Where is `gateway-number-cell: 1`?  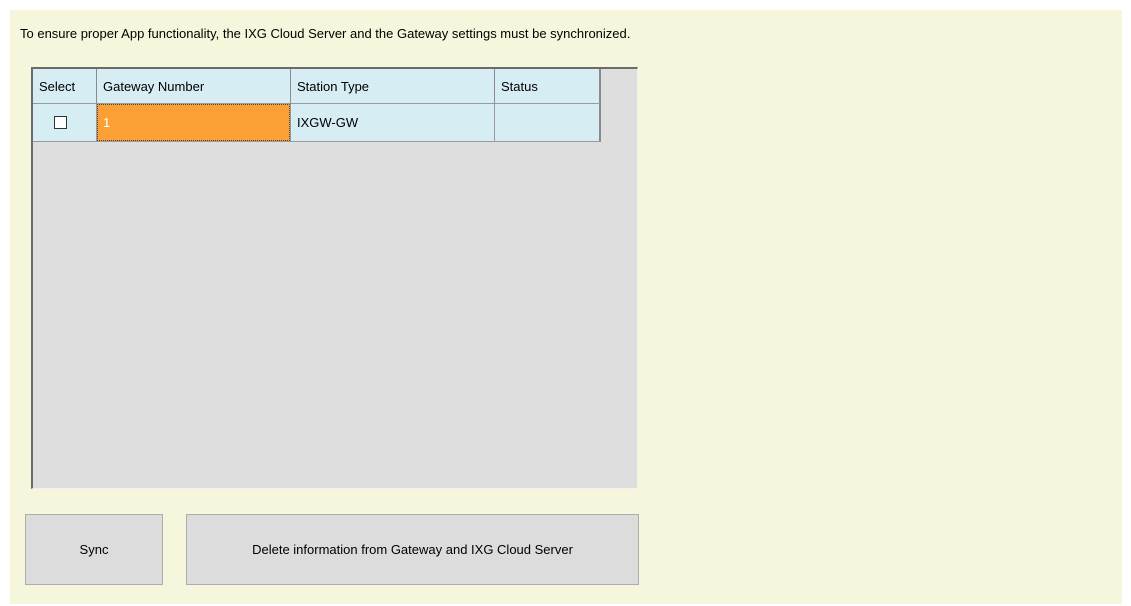
gateway-number-cell: 1 is located at coordinates (194, 123).